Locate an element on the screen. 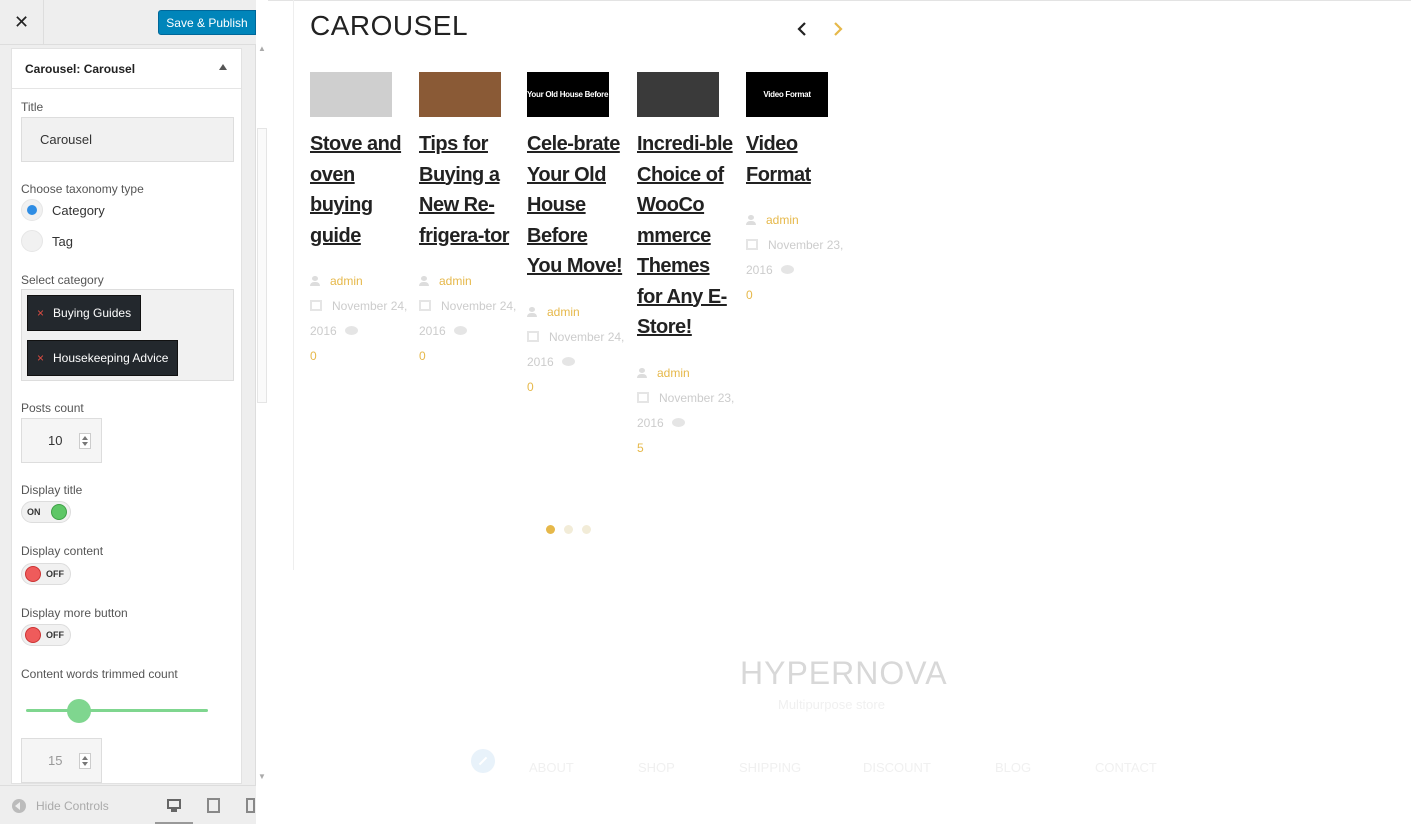 This screenshot has width=1411, height=824. footer-nav-link: ABOUT is located at coordinates (551, 767).